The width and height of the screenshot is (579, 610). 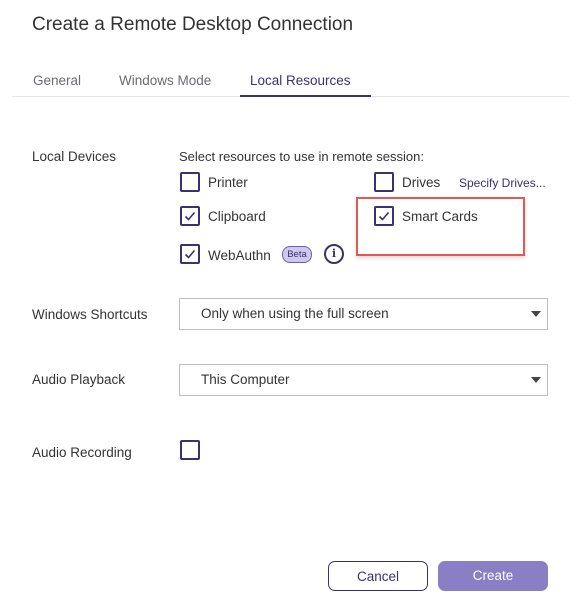 I want to click on create-button: Create, so click(x=493, y=576).